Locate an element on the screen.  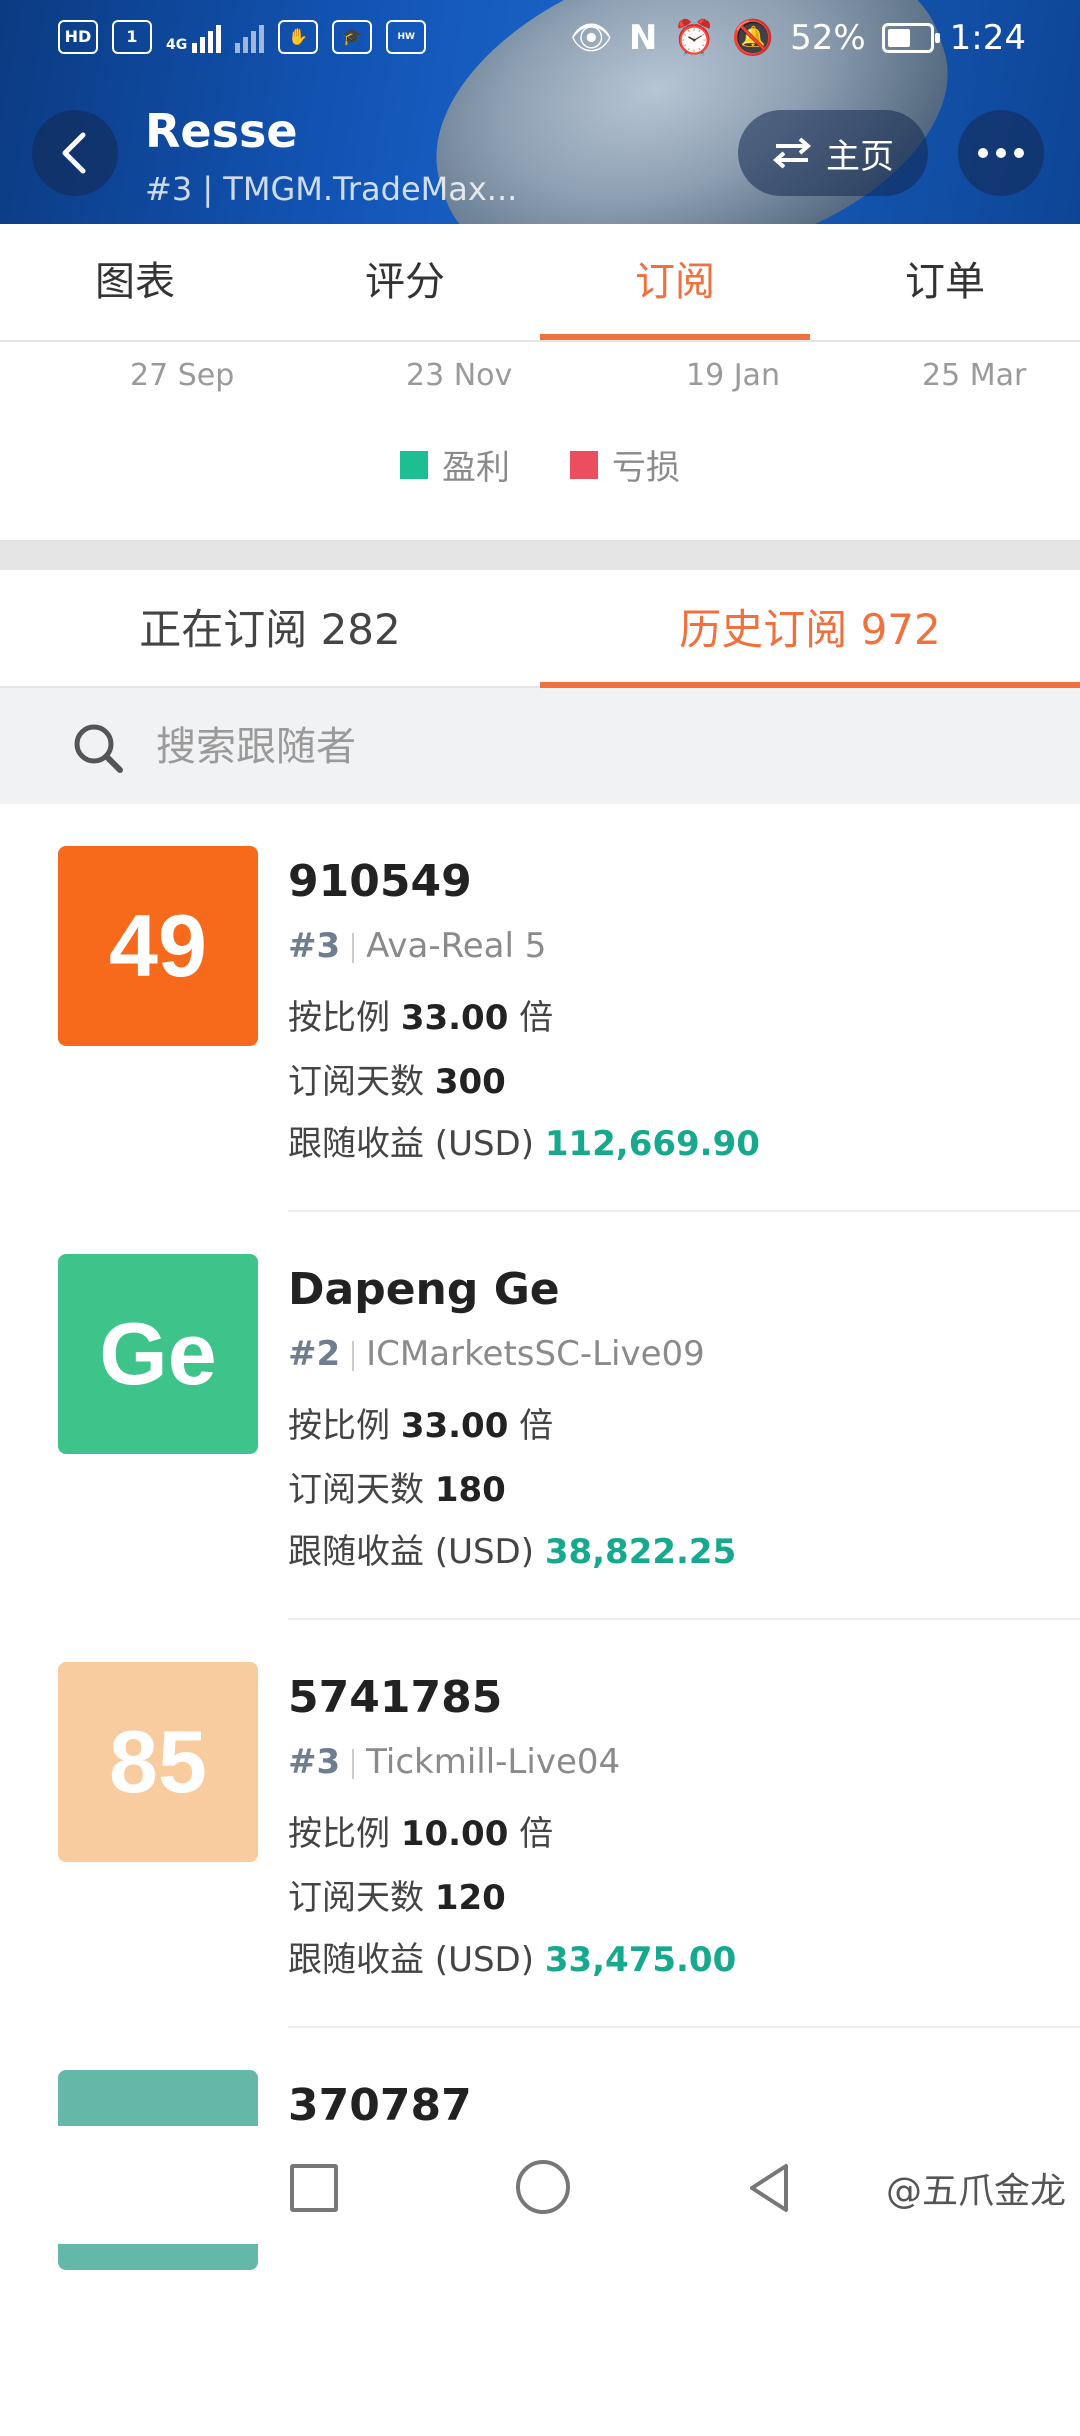
profit-value: 33,475.00 is located at coordinates (640, 1960).